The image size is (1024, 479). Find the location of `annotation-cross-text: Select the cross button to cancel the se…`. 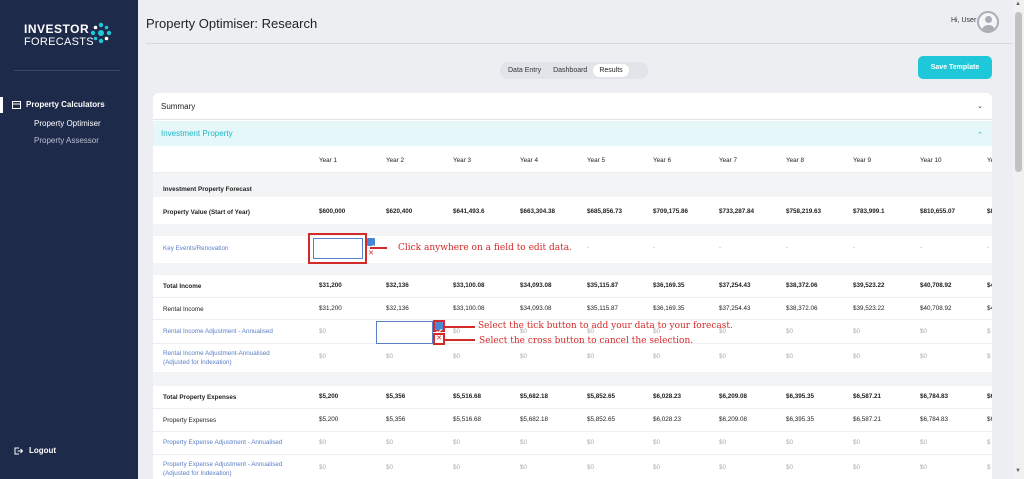

annotation-cross-text: Select the cross button to cancel the se… is located at coordinates (586, 341).